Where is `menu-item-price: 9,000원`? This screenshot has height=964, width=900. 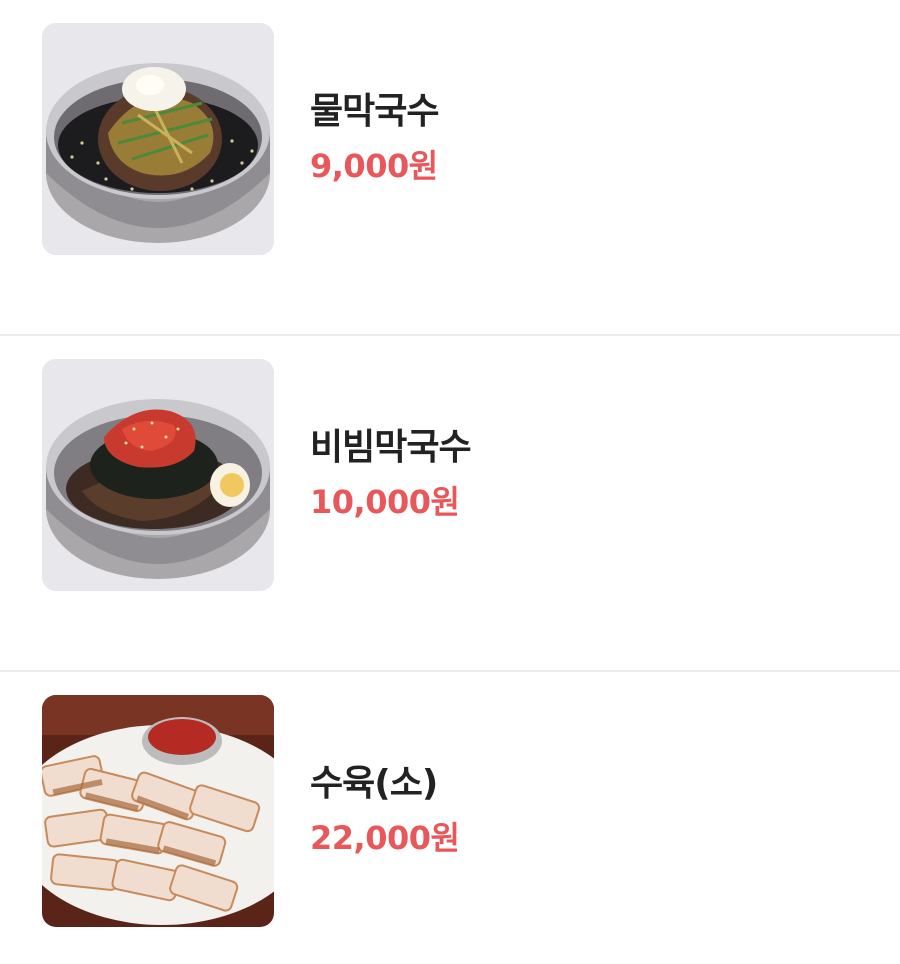
menu-item-price: 9,000원 is located at coordinates (374, 166).